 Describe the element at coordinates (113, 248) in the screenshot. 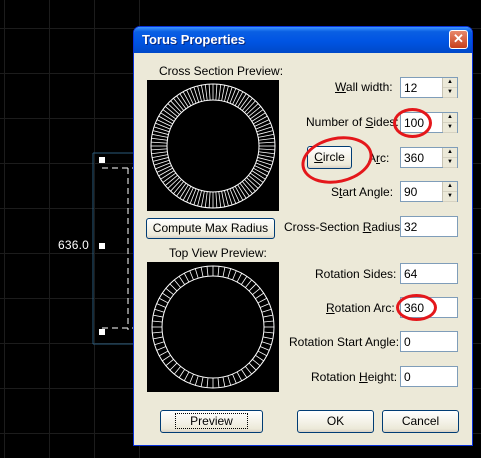

I see `selection-box` at that location.